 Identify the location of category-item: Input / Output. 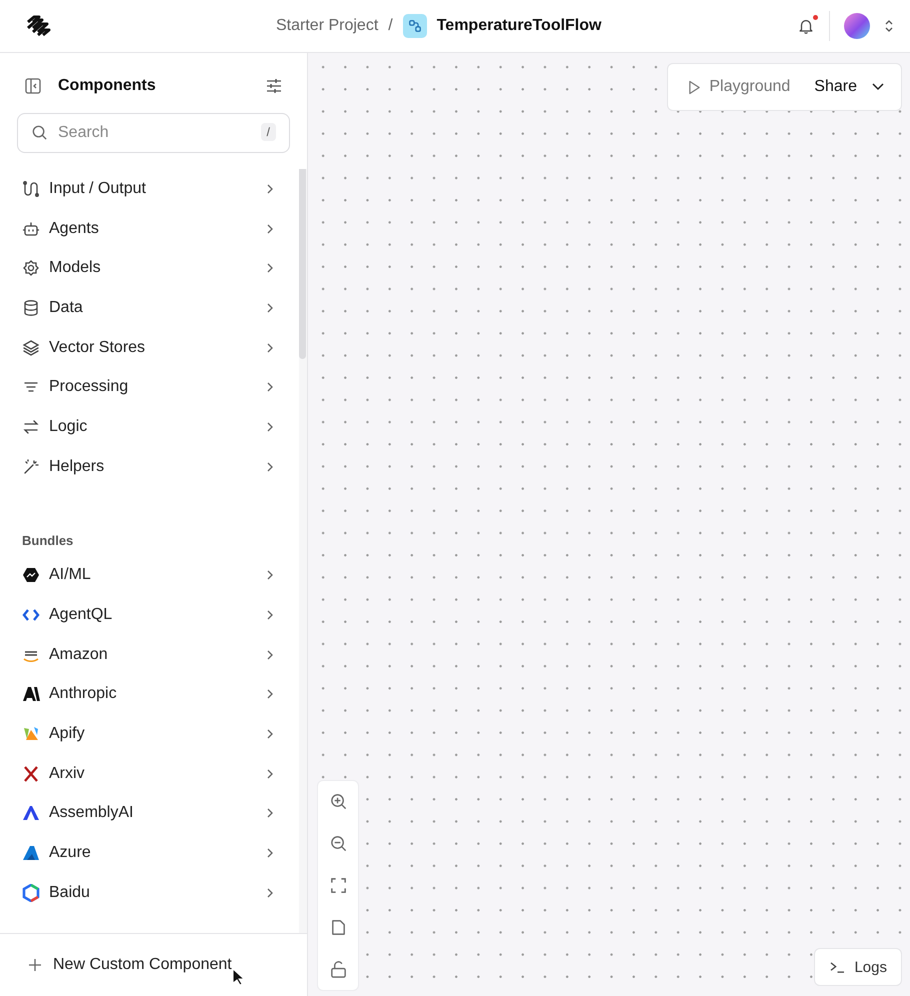
(148, 189).